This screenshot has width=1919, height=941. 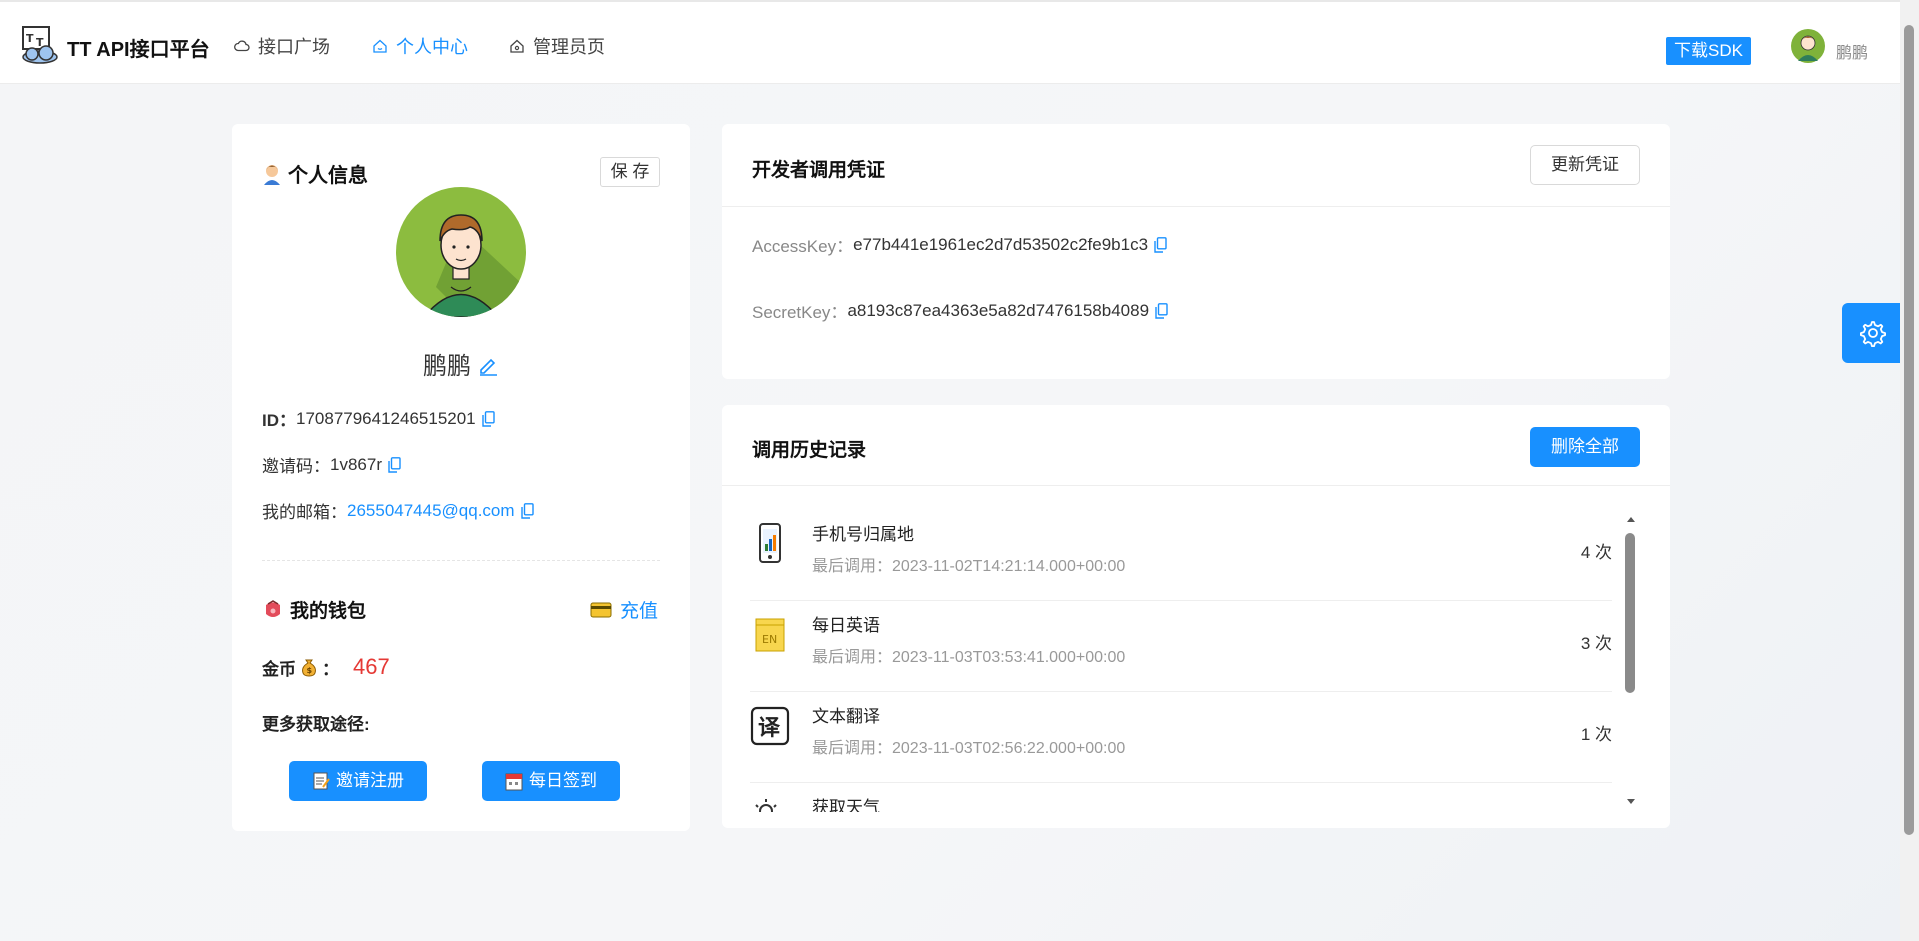 What do you see at coordinates (328, 176) in the screenshot?
I see `profile-title-text: 个人信息` at bounding box center [328, 176].